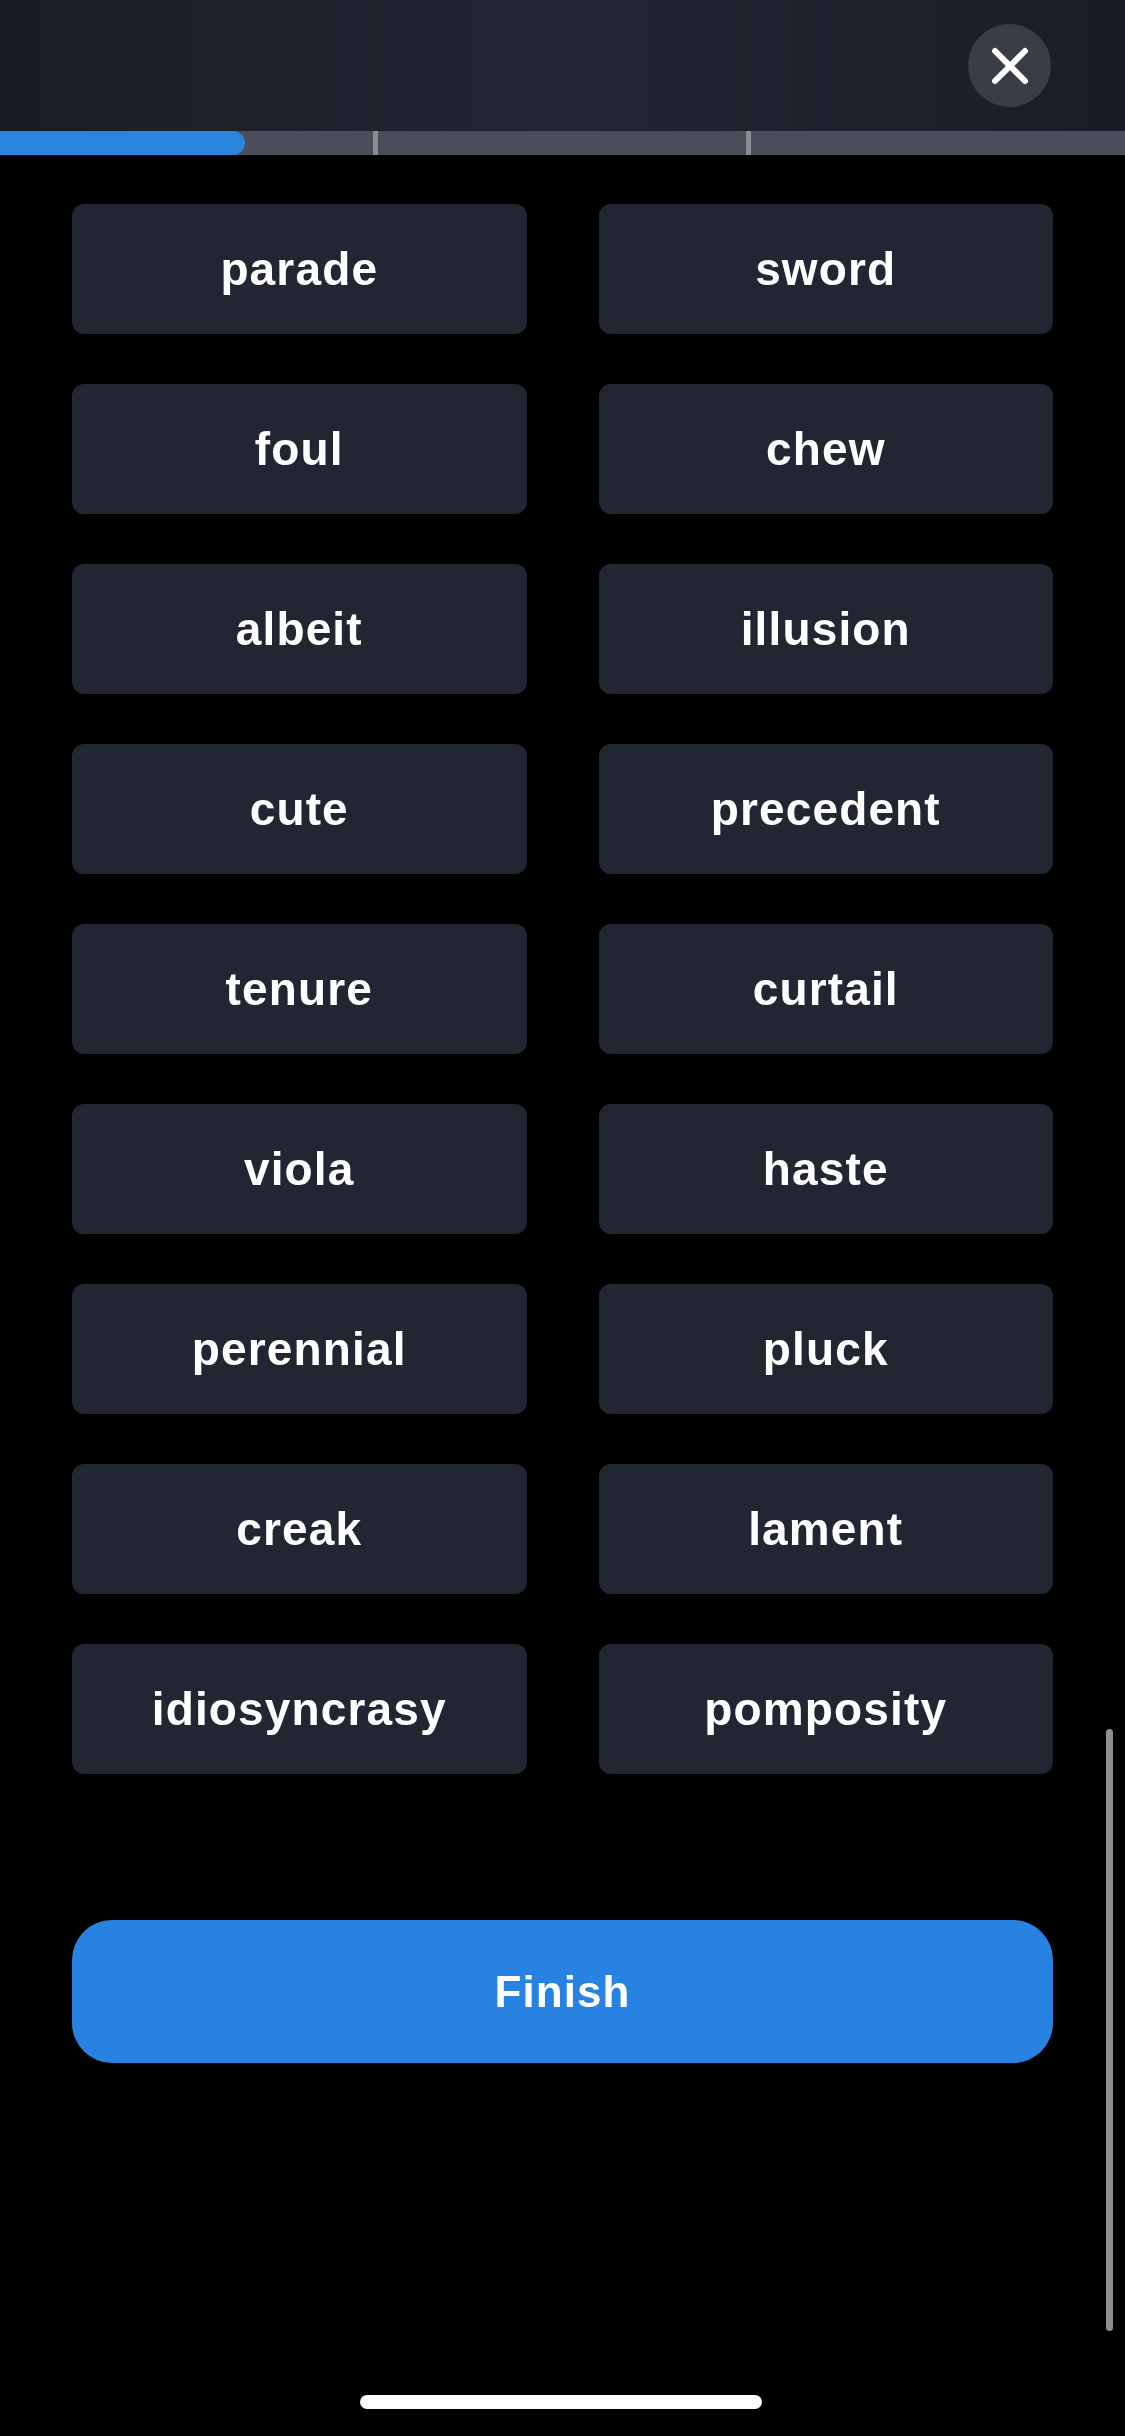  What do you see at coordinates (825, 1169) in the screenshot?
I see `word-card: haste` at bounding box center [825, 1169].